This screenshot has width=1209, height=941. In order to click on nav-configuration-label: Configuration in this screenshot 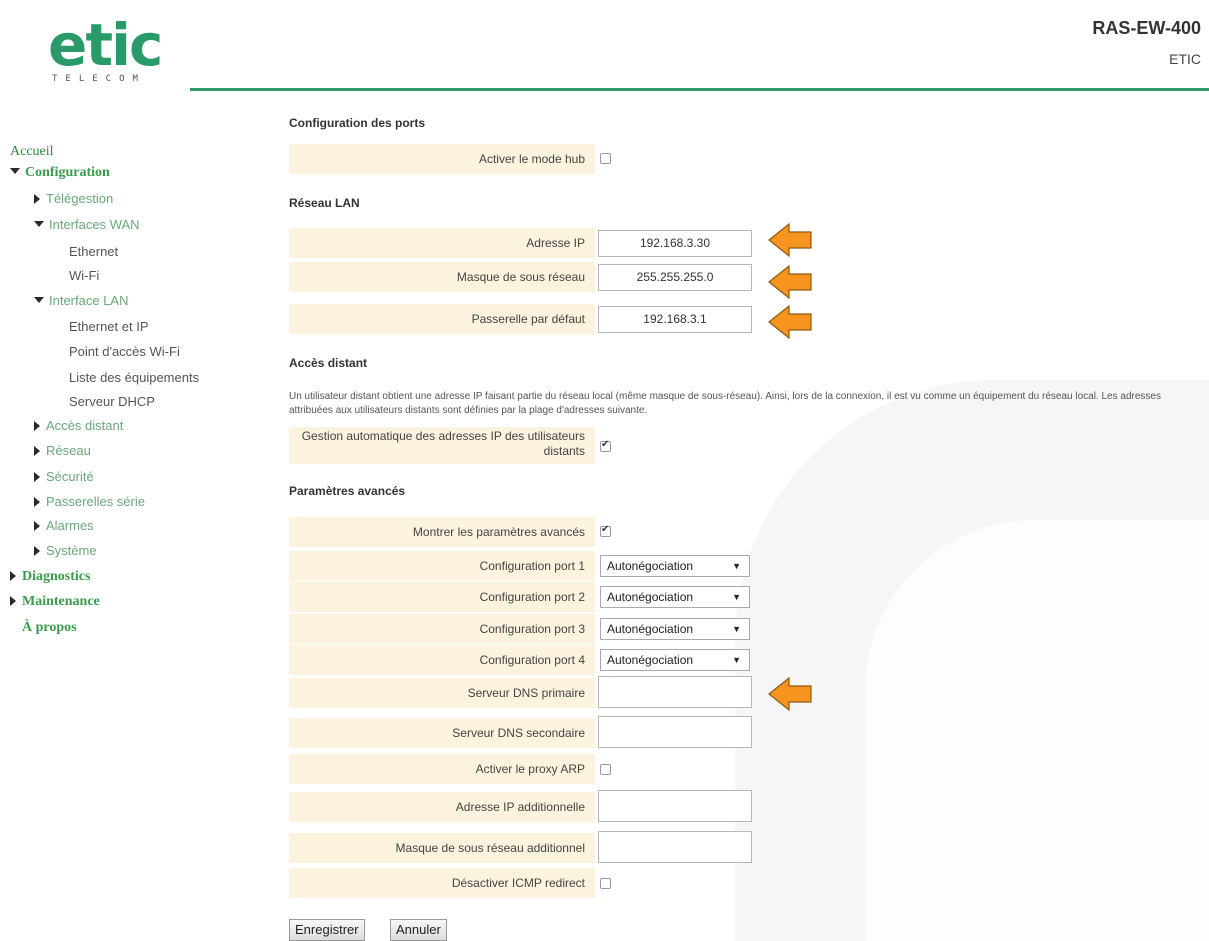, I will do `click(67, 172)`.